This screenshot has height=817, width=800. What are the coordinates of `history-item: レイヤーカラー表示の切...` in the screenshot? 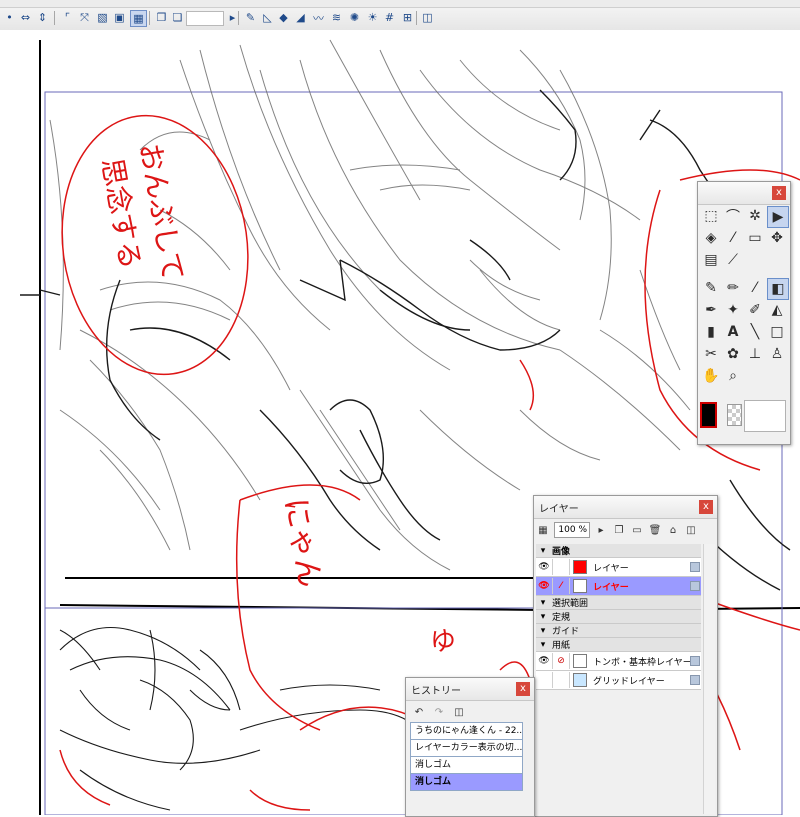 It's located at (466, 748).